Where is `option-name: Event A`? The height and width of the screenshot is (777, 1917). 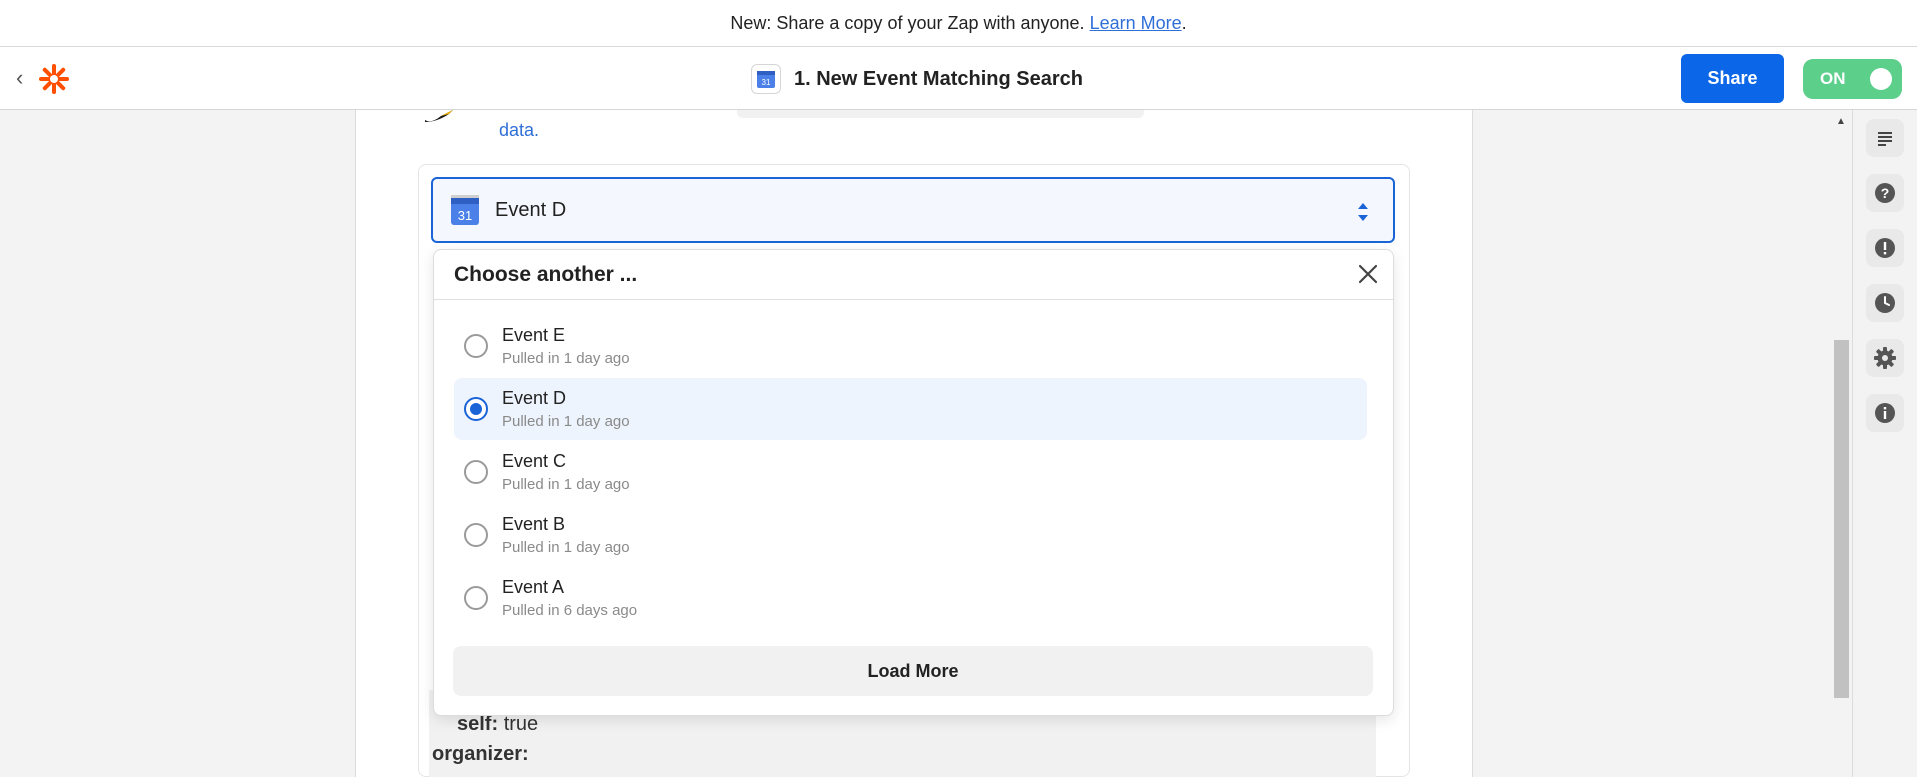 option-name: Event A is located at coordinates (533, 587).